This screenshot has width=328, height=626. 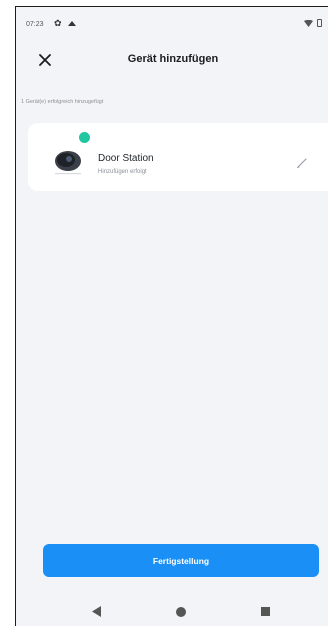 I want to click on page-title: Gerät hinzufügen, so click(x=173, y=59).